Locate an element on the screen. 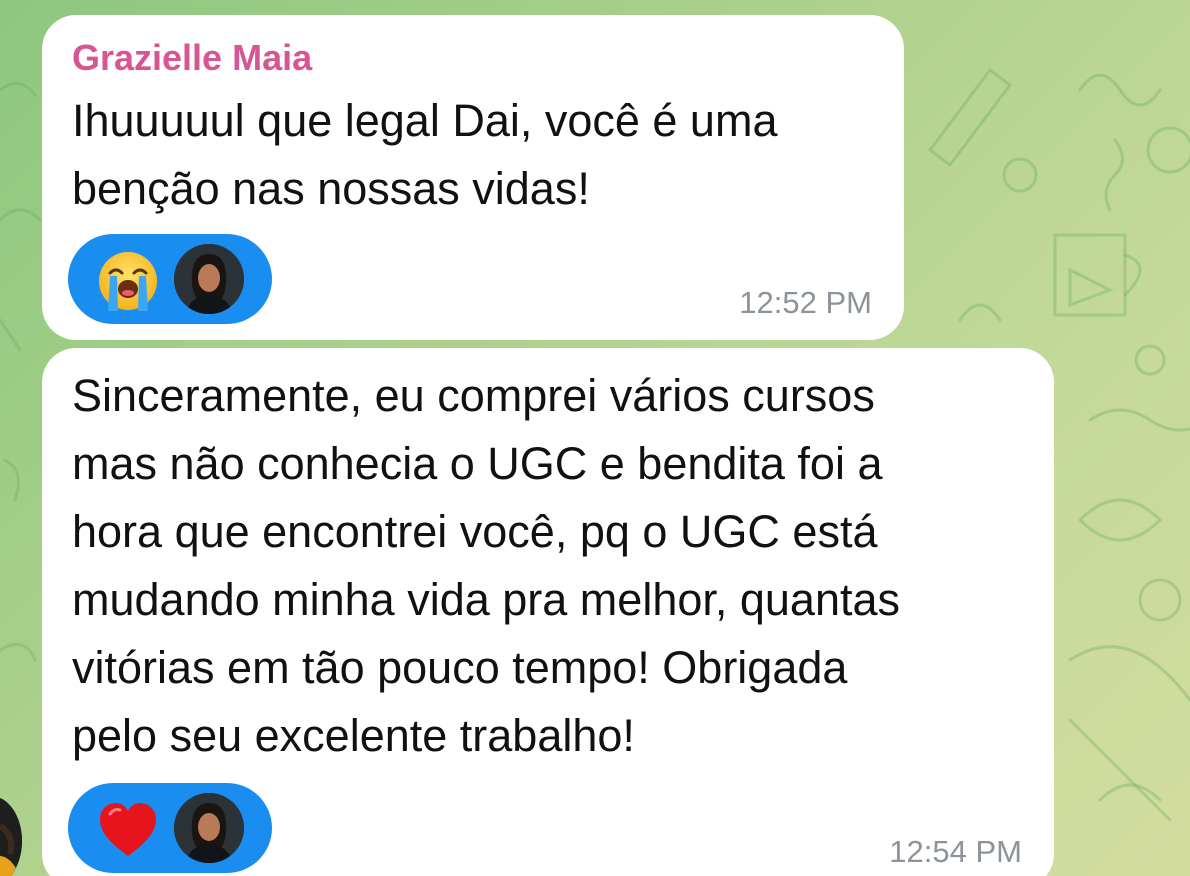  red-heart-emoji-icon is located at coordinates (128, 829).